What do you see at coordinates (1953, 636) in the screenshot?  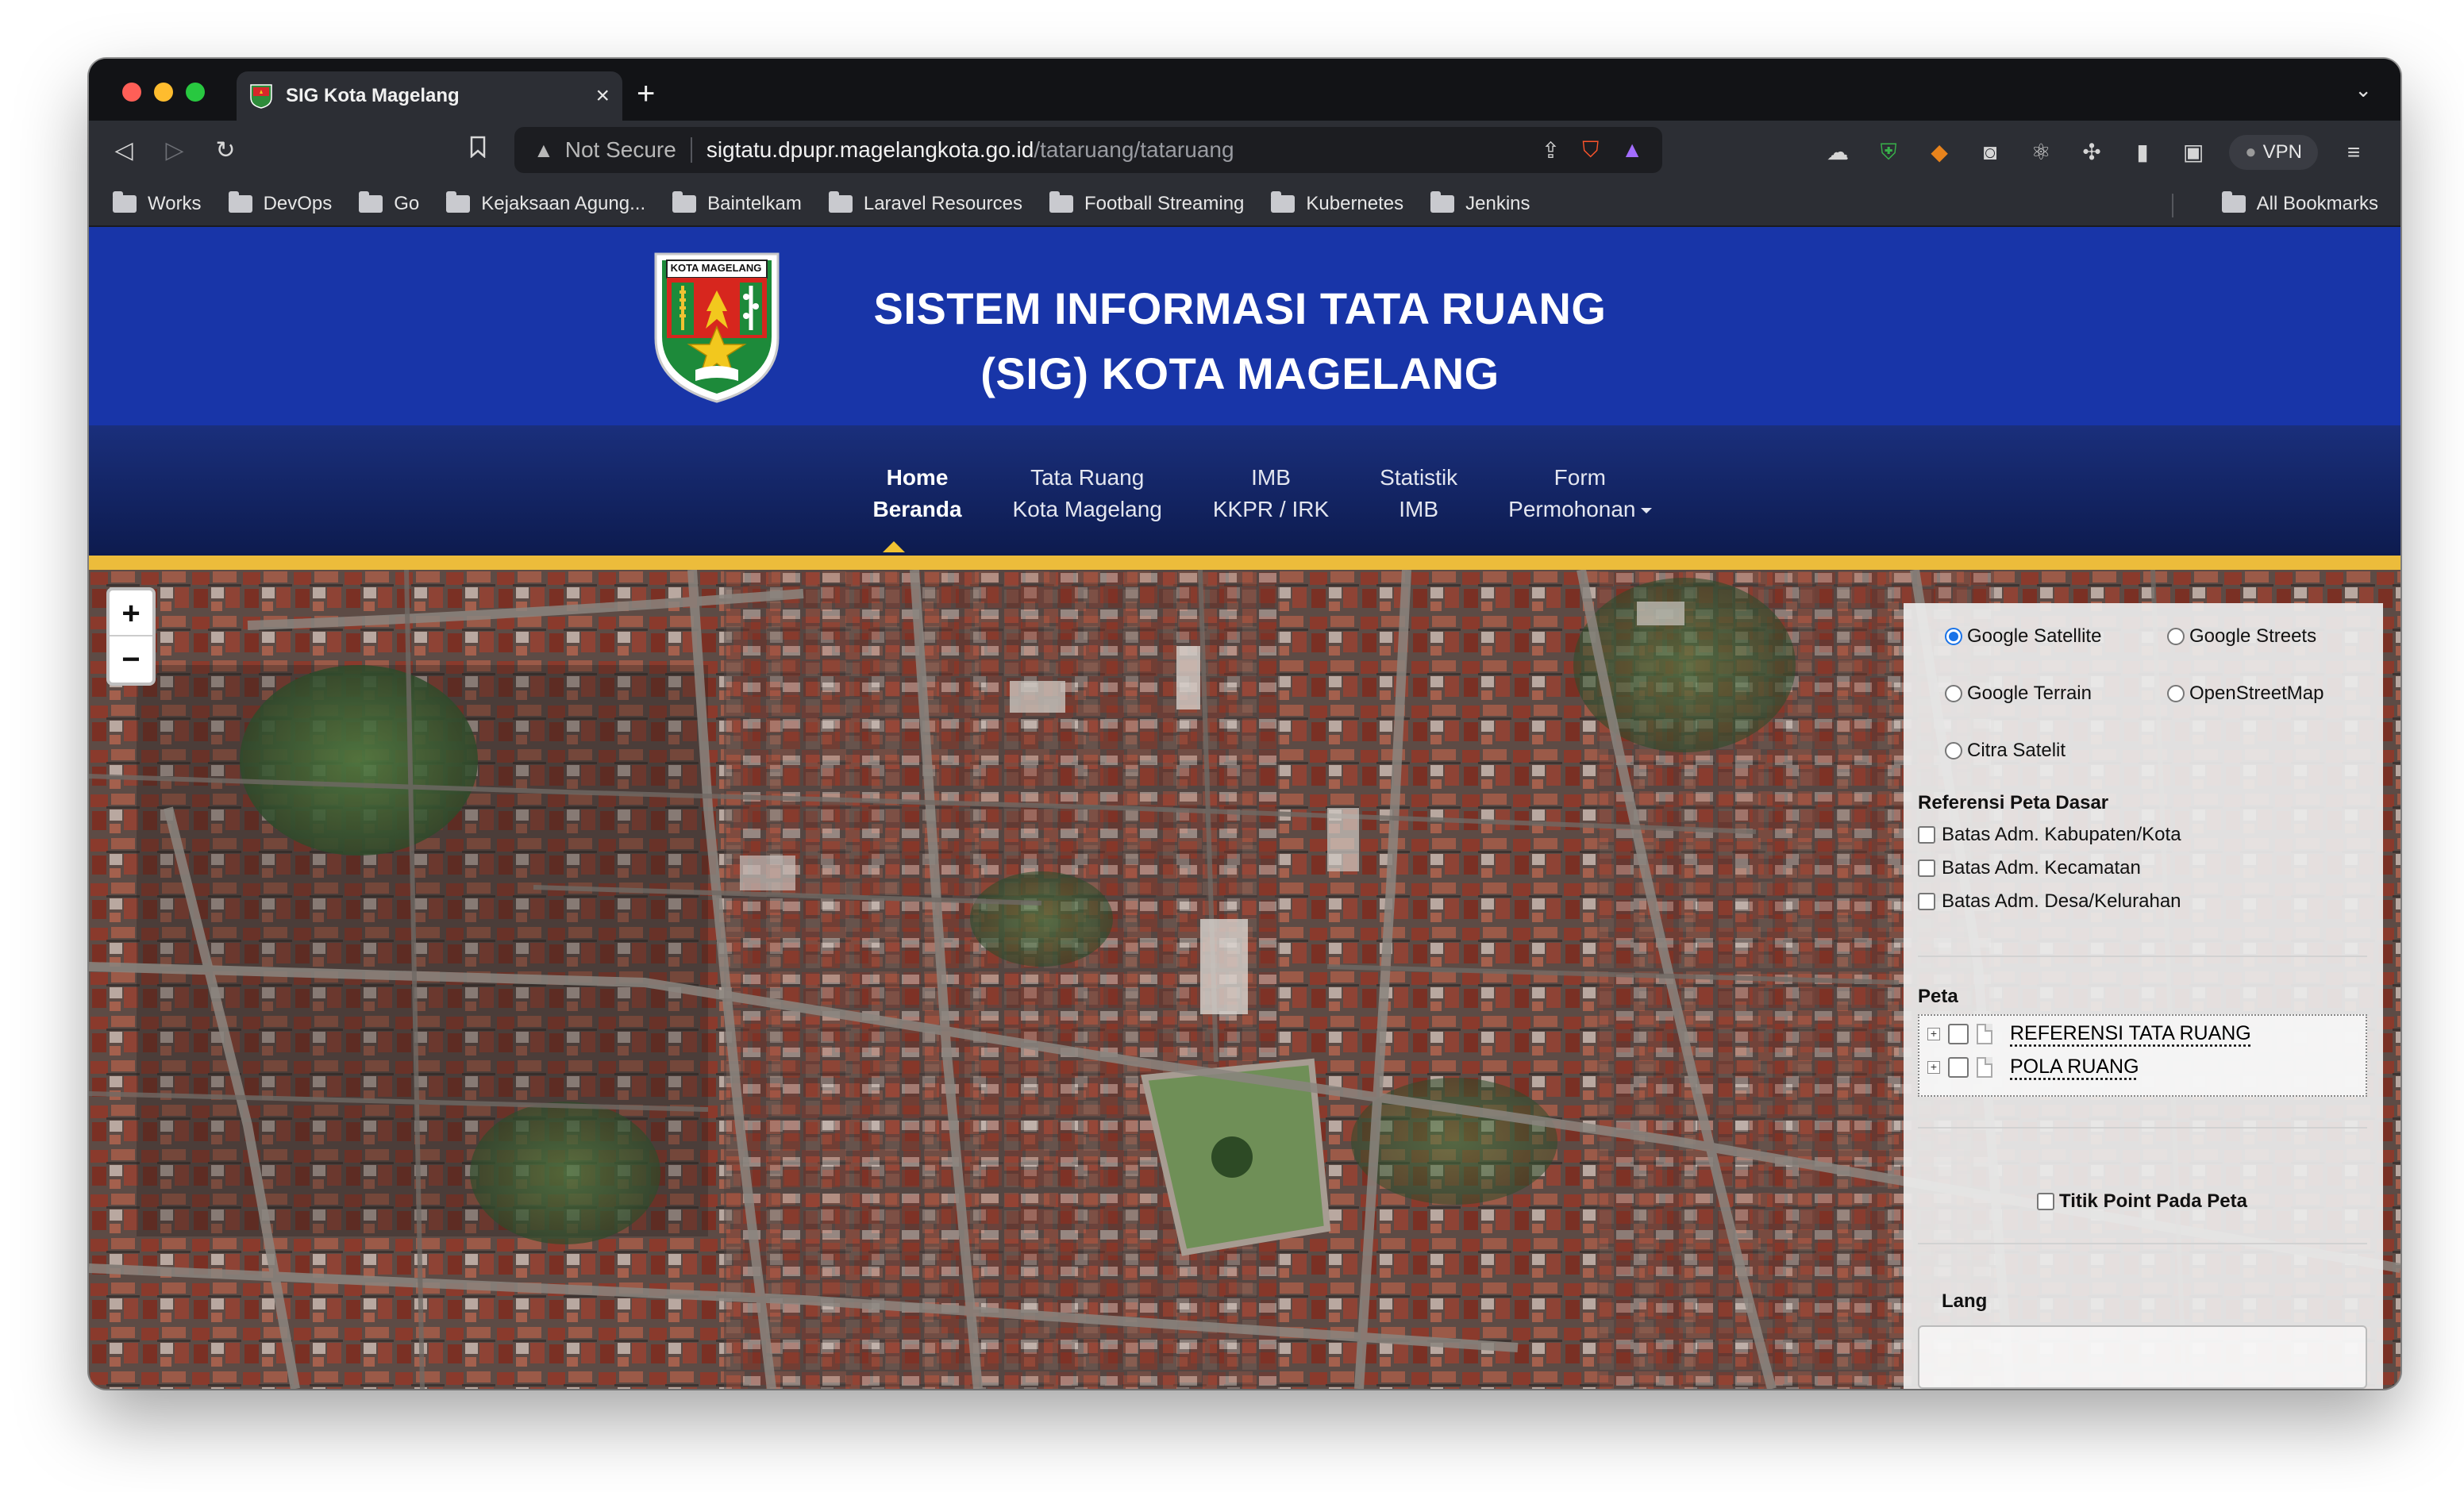 I see `radio-google-satellite` at bounding box center [1953, 636].